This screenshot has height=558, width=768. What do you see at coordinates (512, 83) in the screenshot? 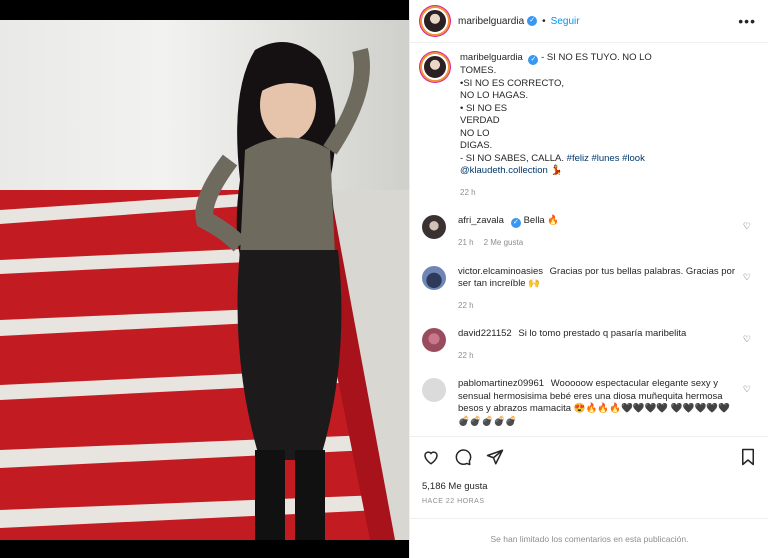
I see `caption-line: •SI NO ES CORRECTO,` at bounding box center [512, 83].